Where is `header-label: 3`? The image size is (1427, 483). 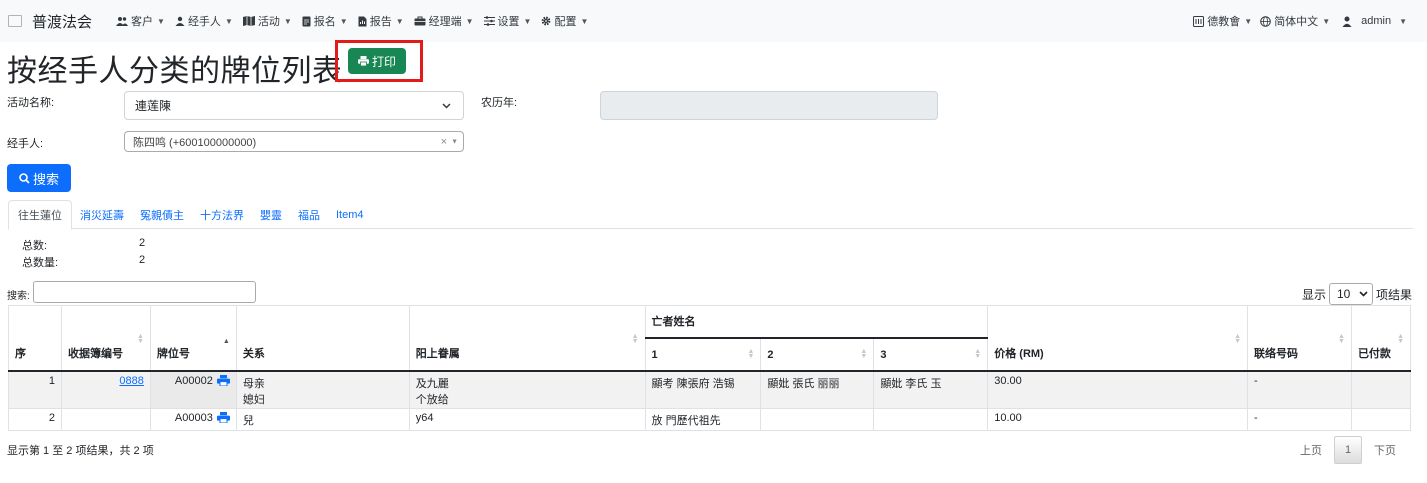
header-label: 3 is located at coordinates (883, 354).